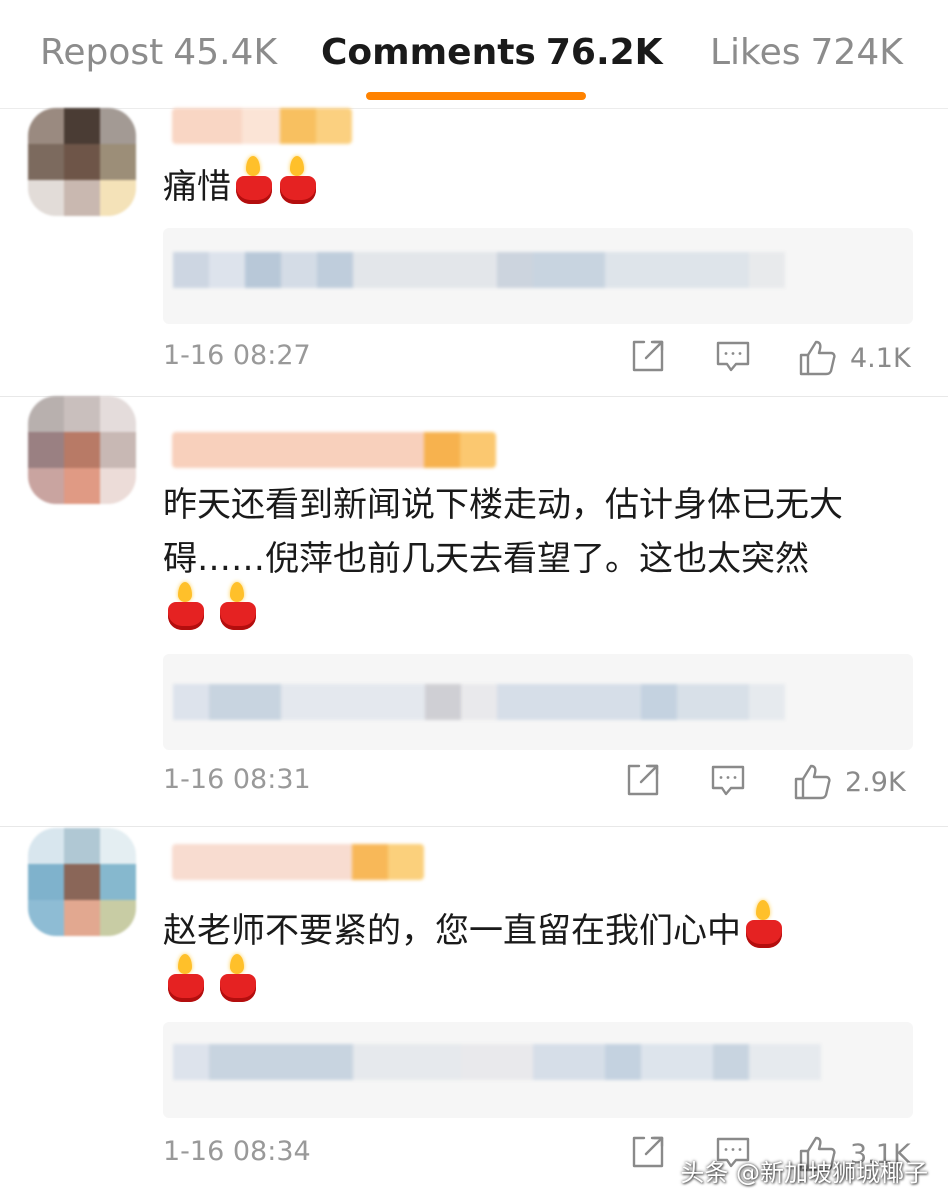 Image resolution: width=948 pixels, height=1204 pixels. What do you see at coordinates (452, 931) in the screenshot?
I see `comment-body: 赵老师不要紧的，您一直留在我们心中` at bounding box center [452, 931].